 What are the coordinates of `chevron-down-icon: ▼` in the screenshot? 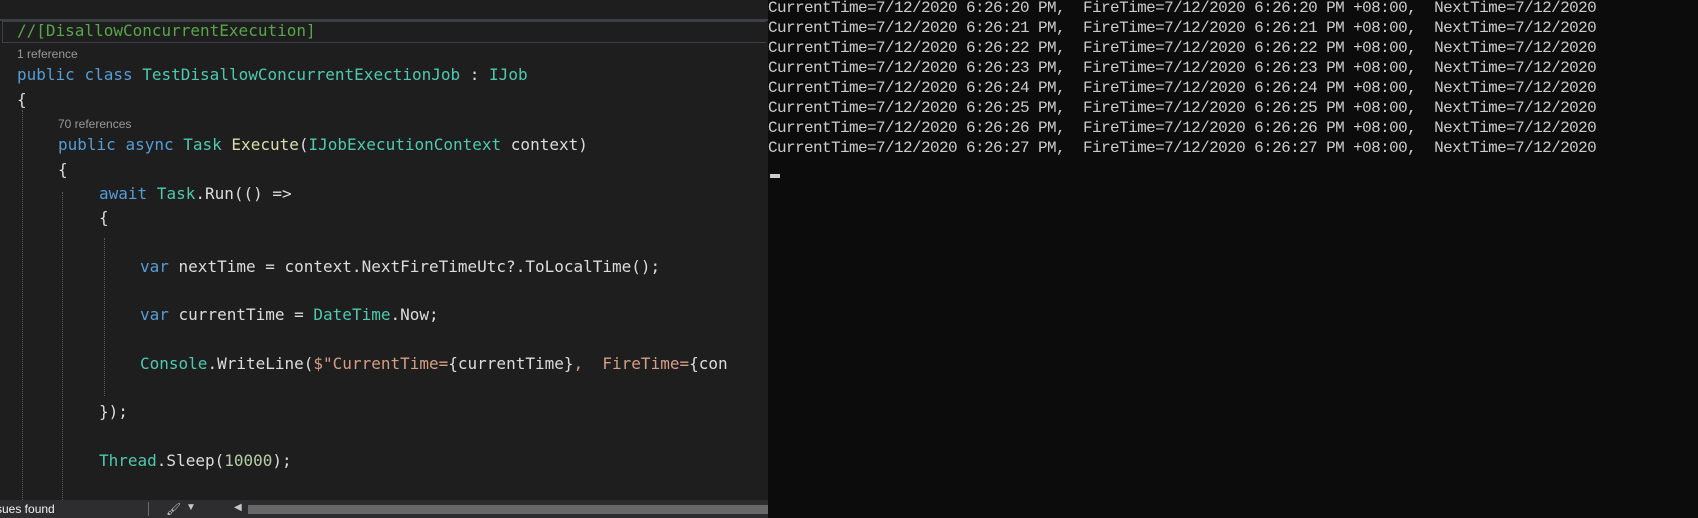 It's located at (191, 508).